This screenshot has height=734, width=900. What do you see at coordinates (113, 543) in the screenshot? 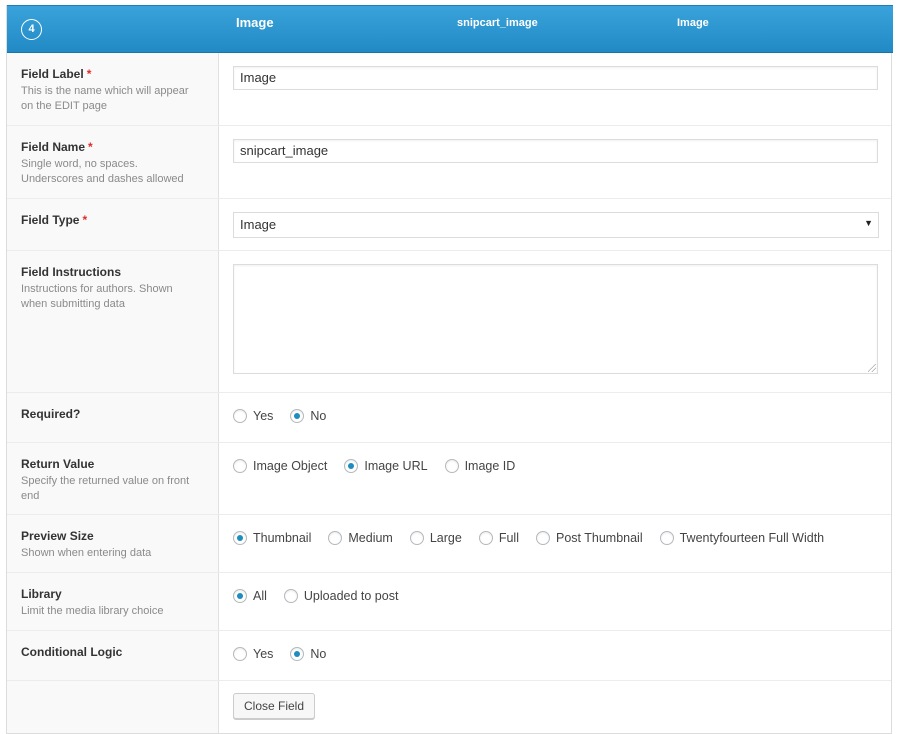
I see `row-label: Preview Size Shown when entering data` at bounding box center [113, 543].